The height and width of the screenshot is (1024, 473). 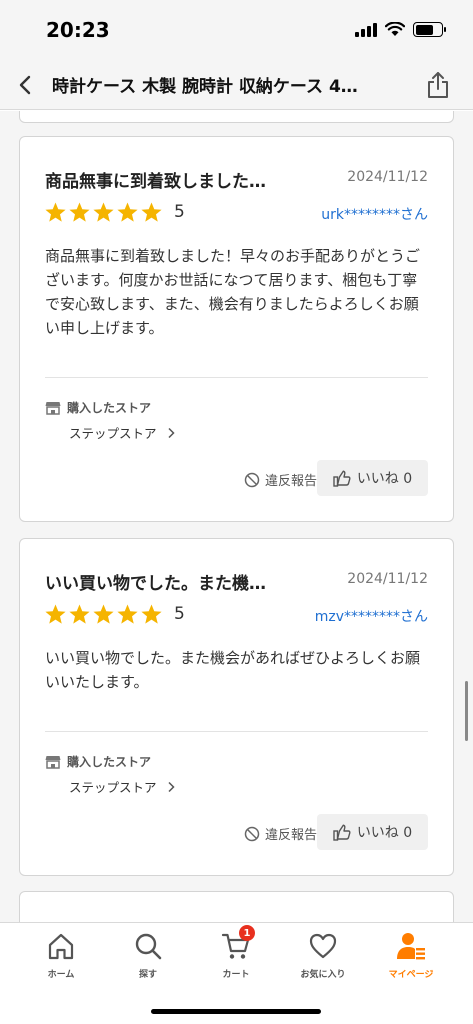 I want to click on status-icons, so click(x=400, y=29).